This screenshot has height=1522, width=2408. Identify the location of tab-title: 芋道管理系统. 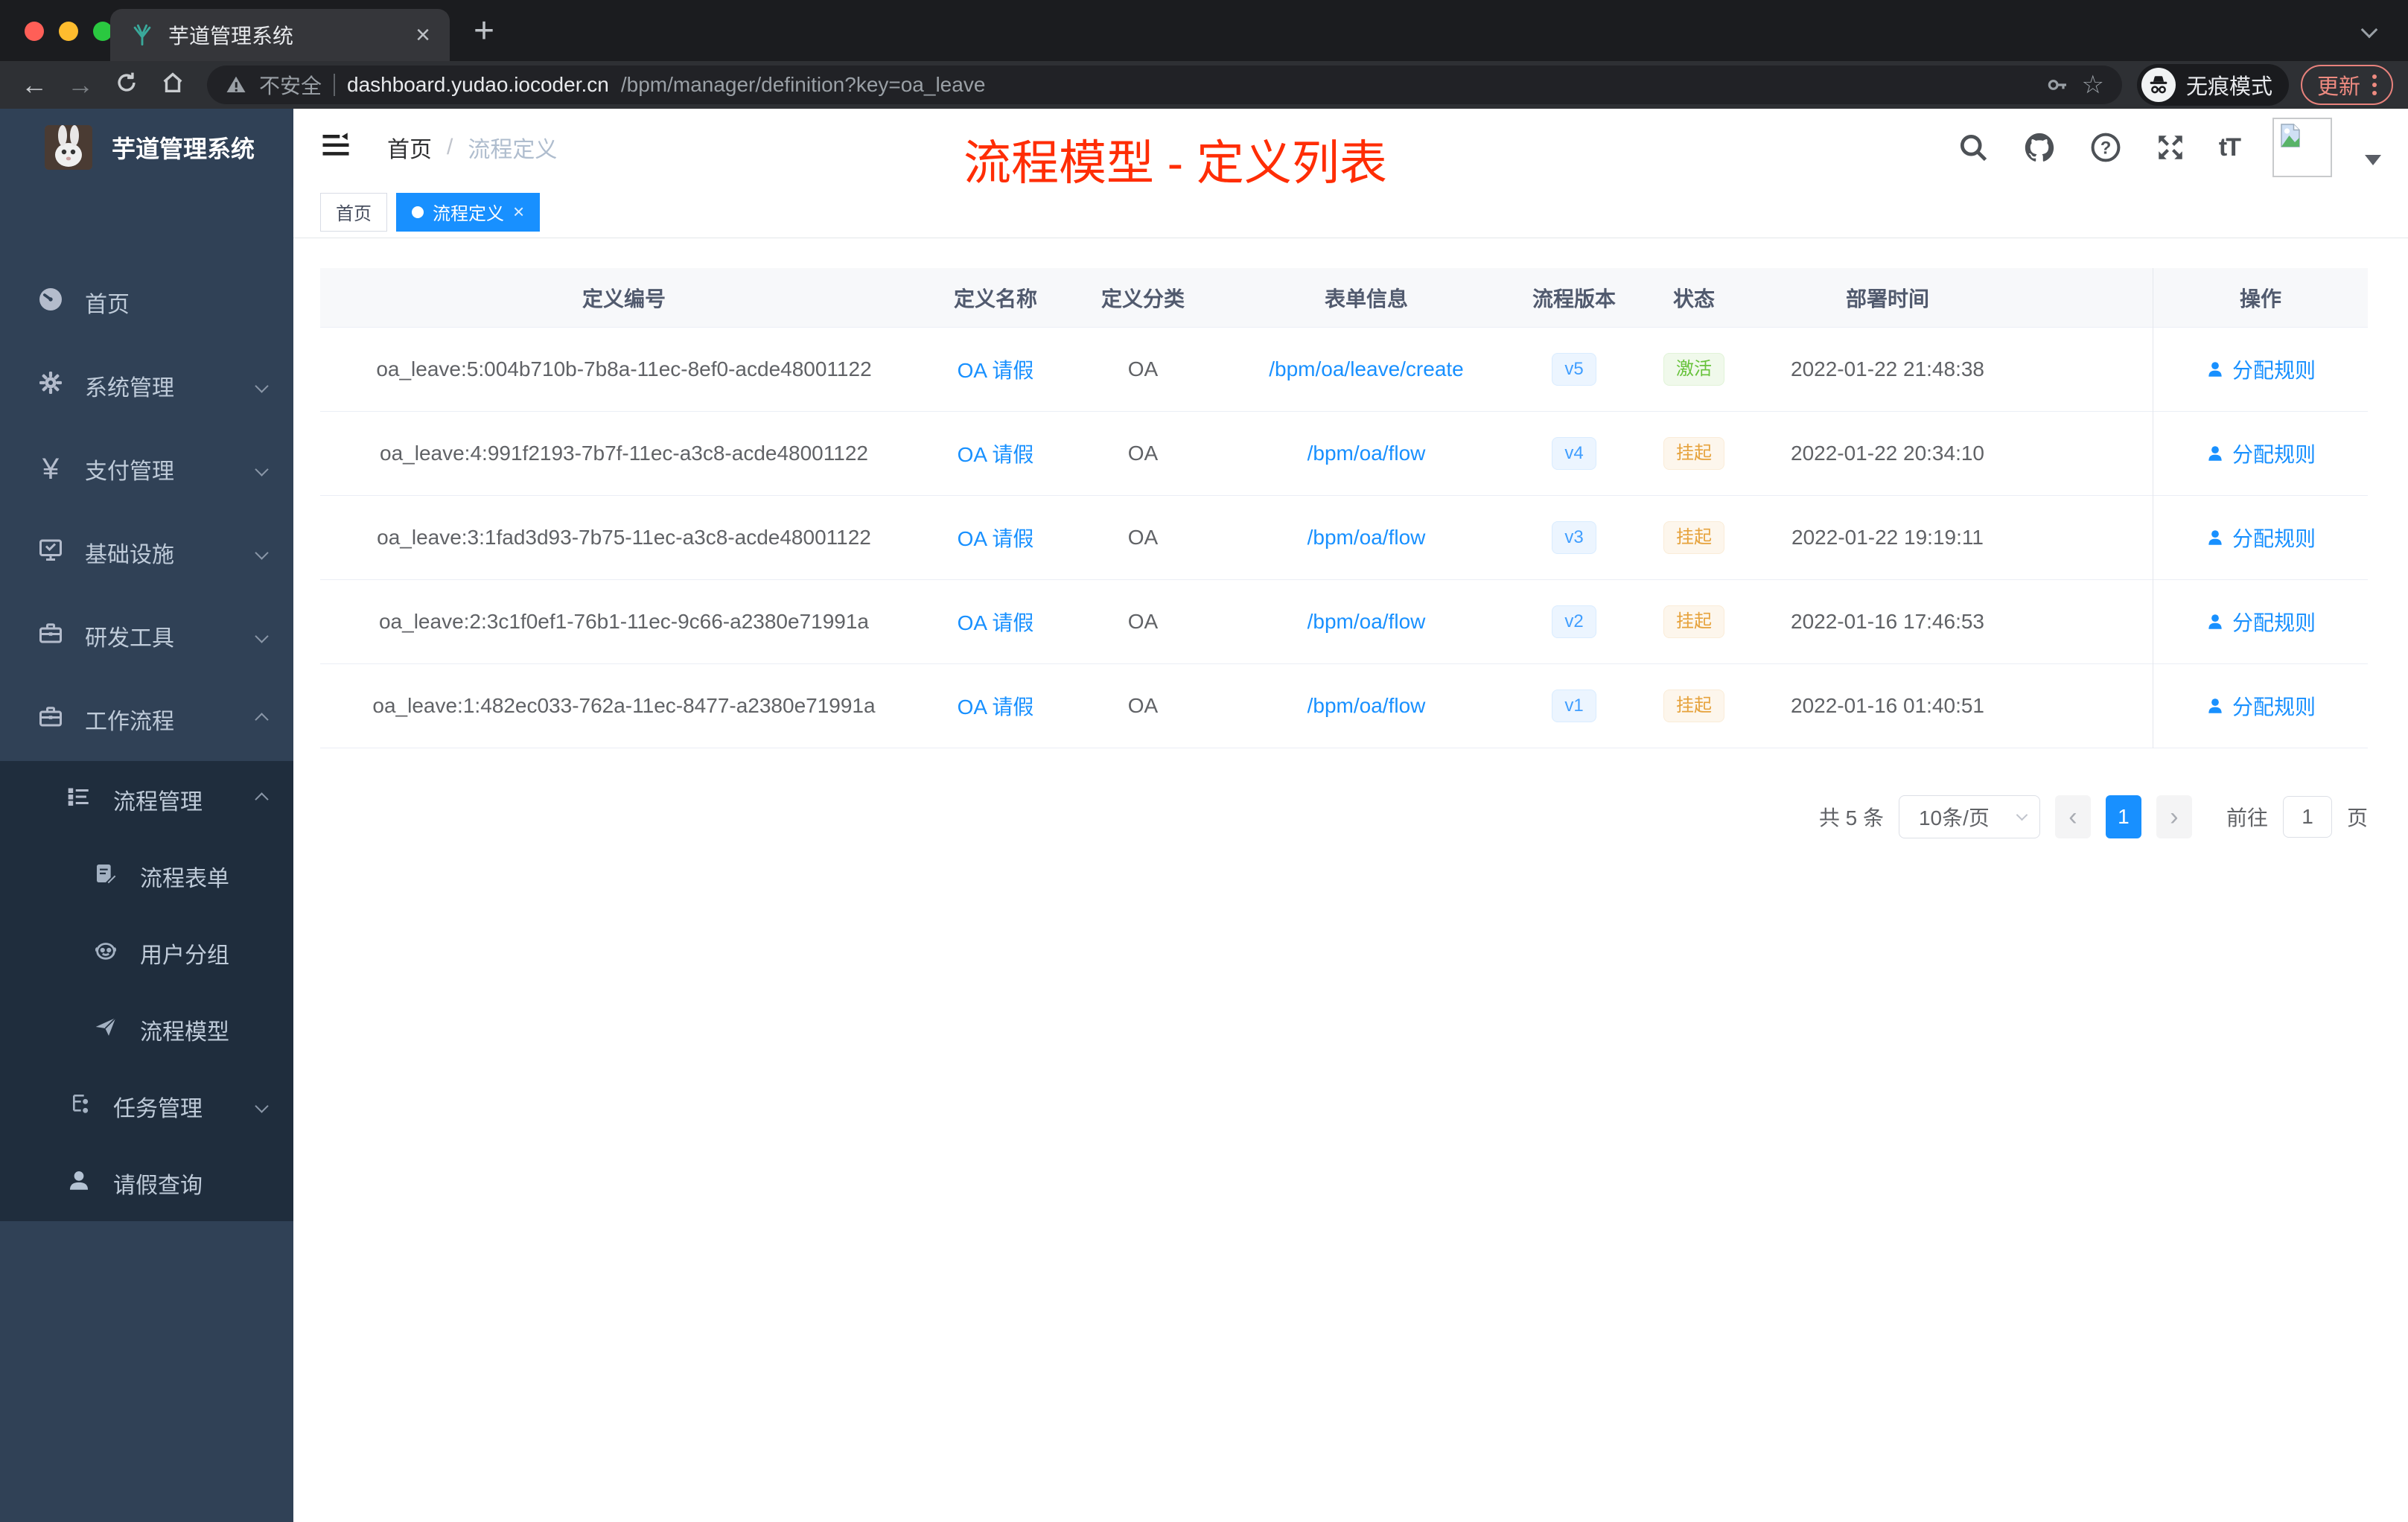
(231, 36).